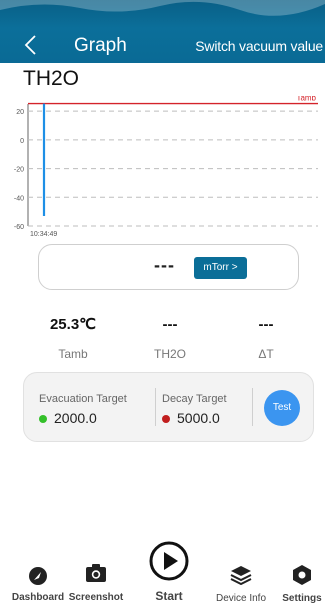  I want to click on y-tick-label: -40, so click(19, 198).